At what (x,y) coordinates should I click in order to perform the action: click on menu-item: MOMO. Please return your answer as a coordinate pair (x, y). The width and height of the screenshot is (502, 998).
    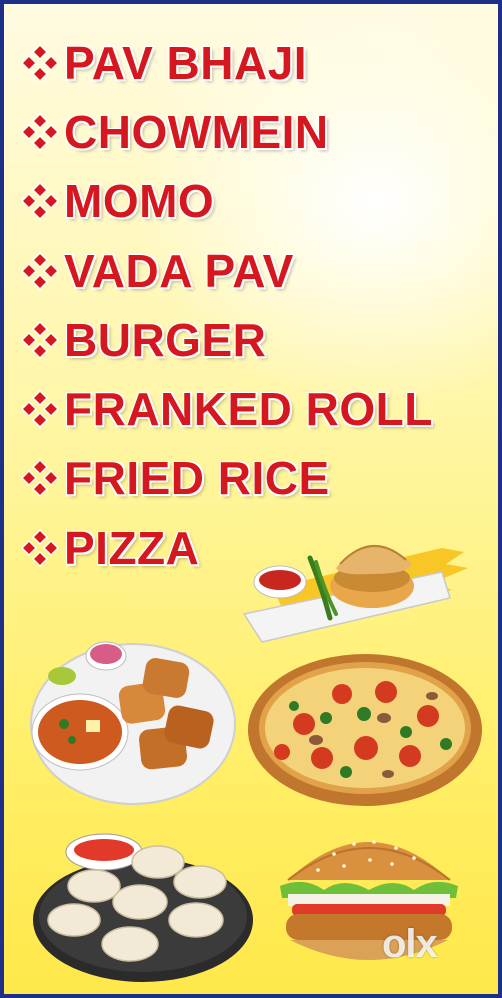
    Looking at the image, I should click on (226, 201).